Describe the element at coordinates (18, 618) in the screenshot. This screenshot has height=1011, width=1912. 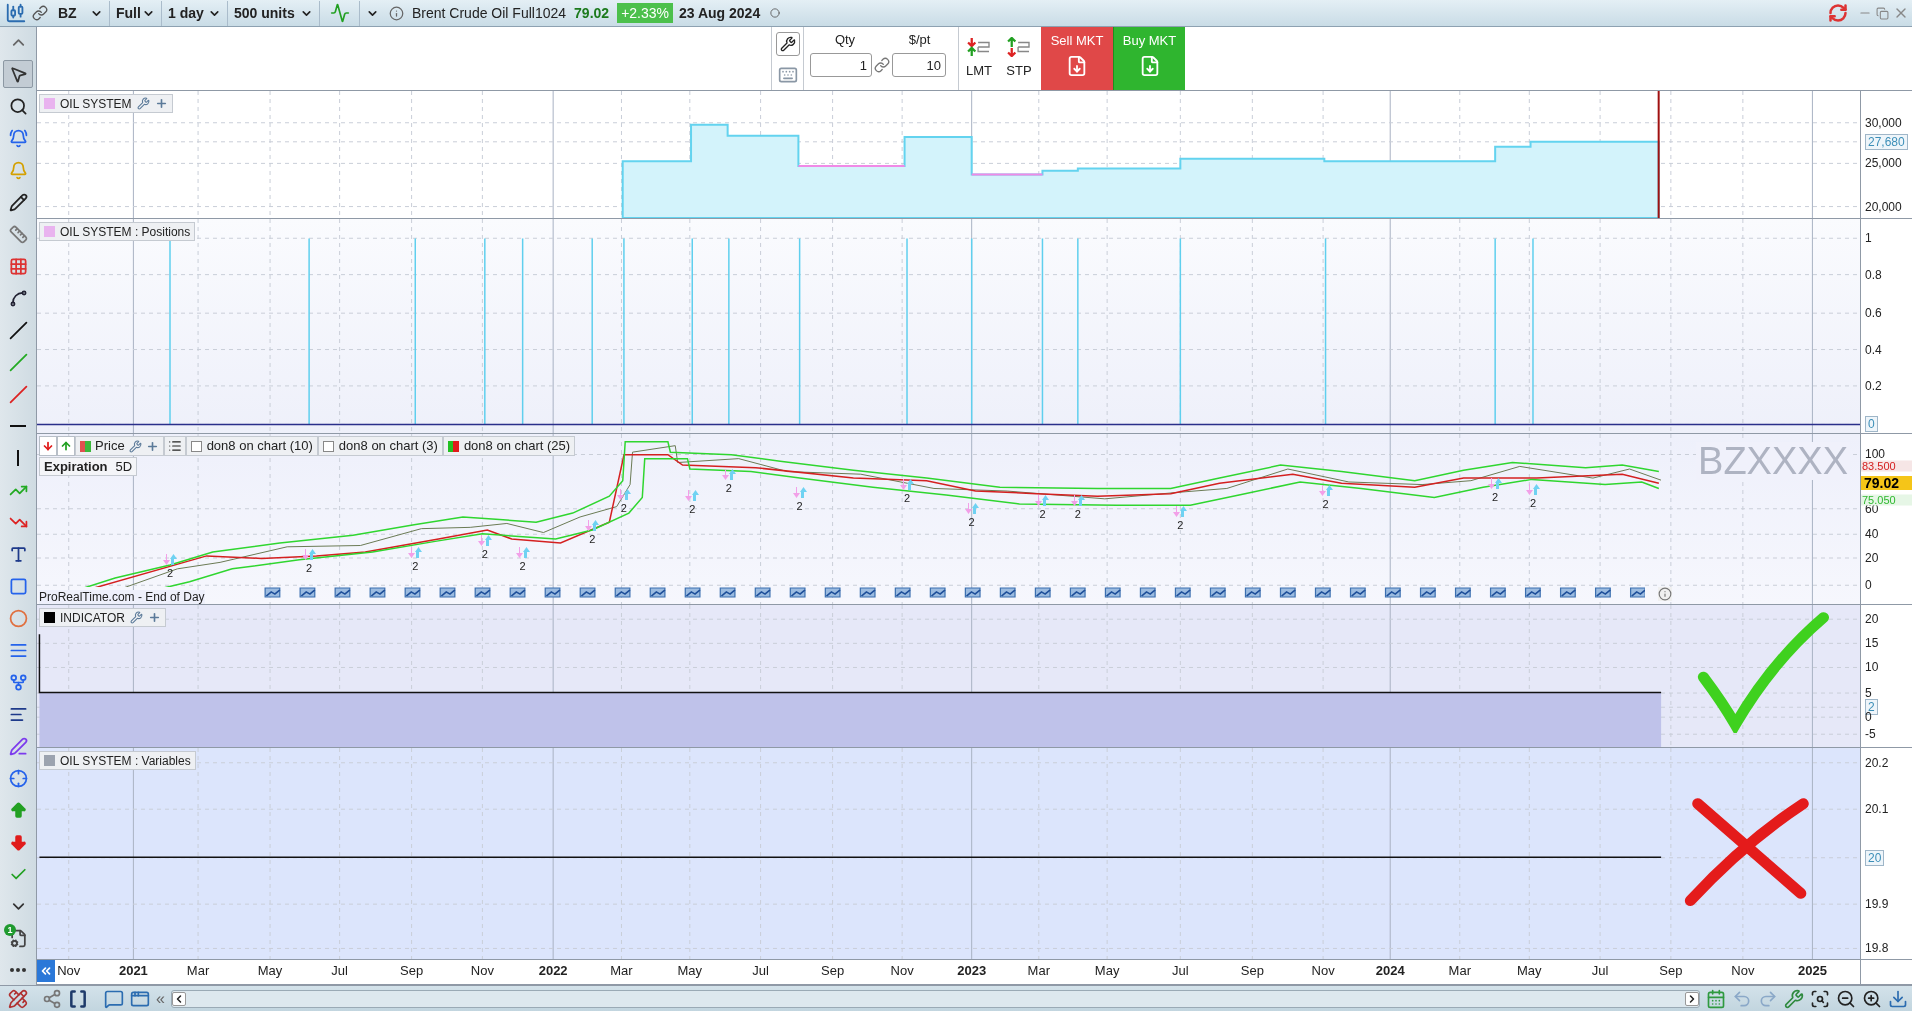
I see `ellipse-icon` at that location.